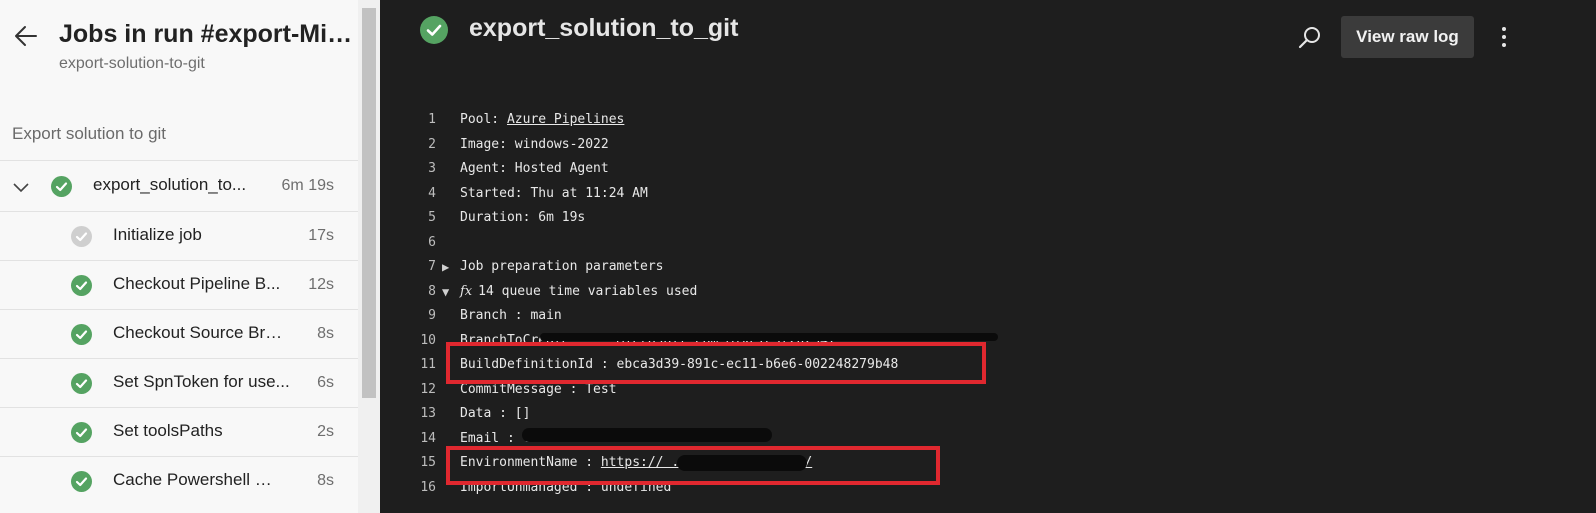  I want to click on expand-arrow-icon: ▶, so click(445, 267).